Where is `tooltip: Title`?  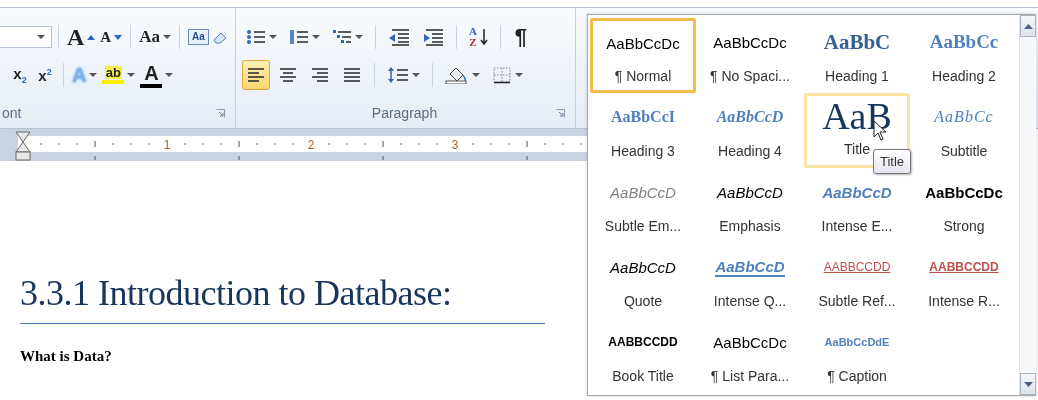 tooltip: Title is located at coordinates (892, 161).